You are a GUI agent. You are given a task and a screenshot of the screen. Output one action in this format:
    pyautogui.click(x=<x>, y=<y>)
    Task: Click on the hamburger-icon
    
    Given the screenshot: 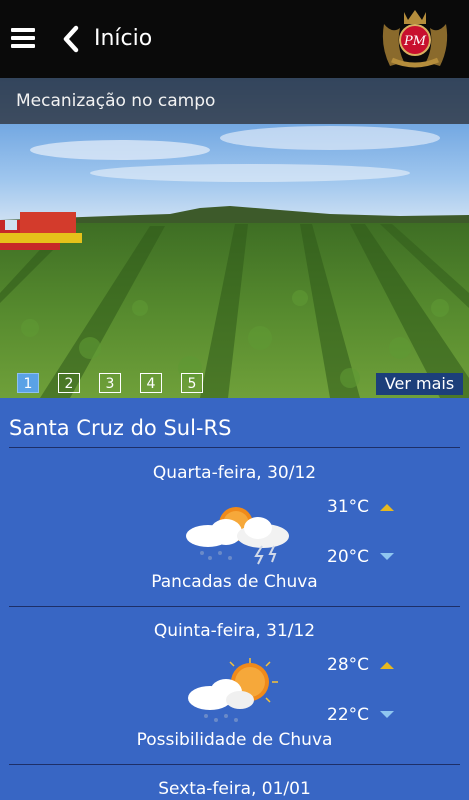 What is the action you would take?
    pyautogui.click(x=23, y=38)
    